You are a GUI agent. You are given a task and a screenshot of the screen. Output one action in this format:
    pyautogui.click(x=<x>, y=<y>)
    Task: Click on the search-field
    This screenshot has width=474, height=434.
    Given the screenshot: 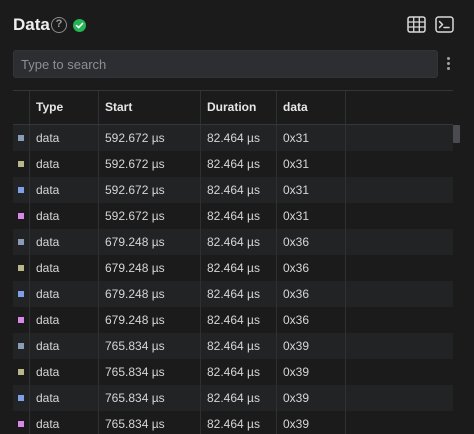 What is the action you would take?
    pyautogui.click(x=225, y=64)
    